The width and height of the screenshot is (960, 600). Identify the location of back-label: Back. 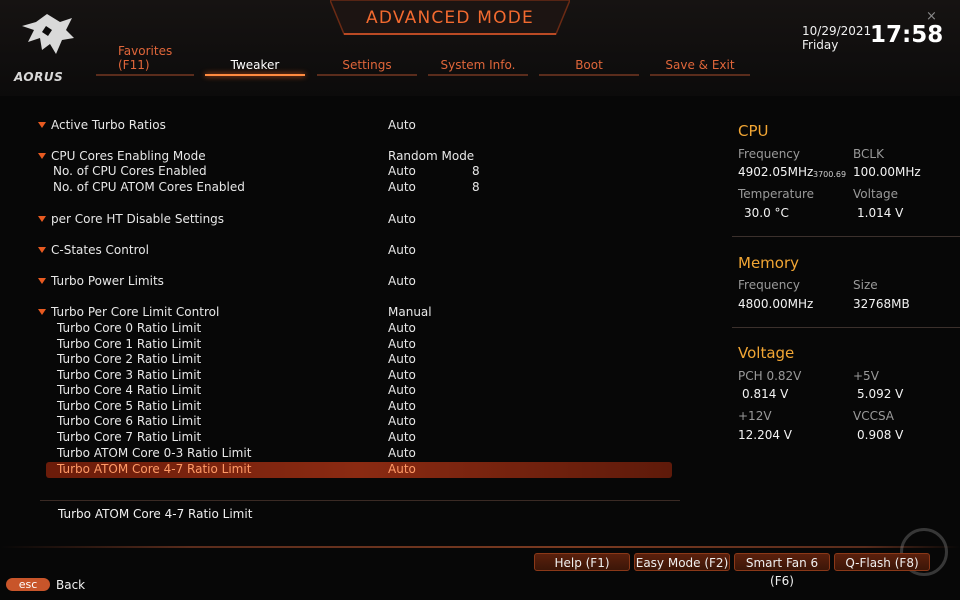
(70, 585).